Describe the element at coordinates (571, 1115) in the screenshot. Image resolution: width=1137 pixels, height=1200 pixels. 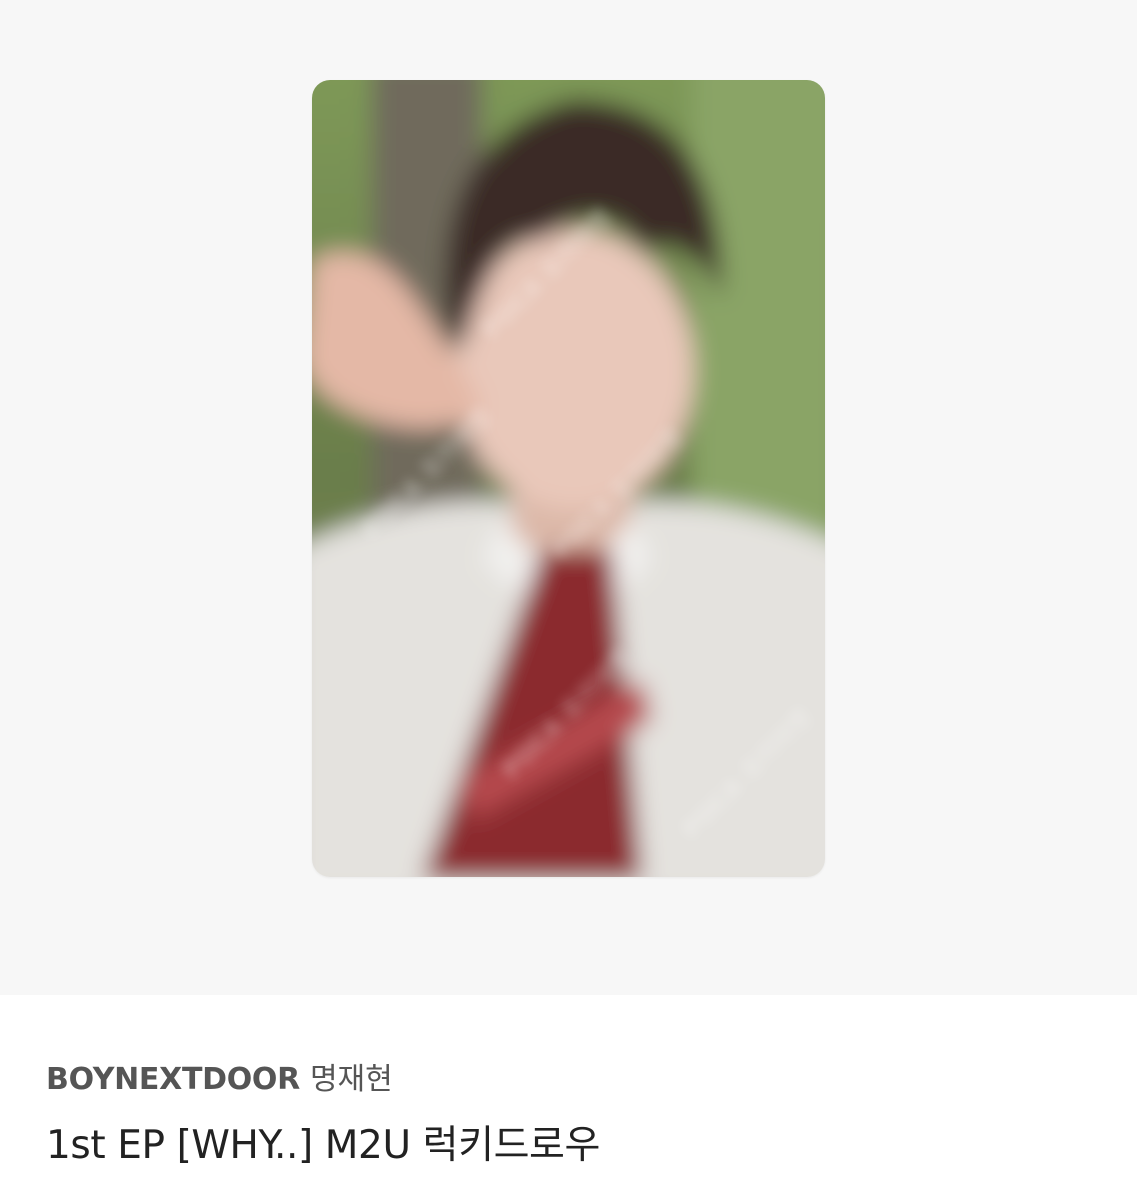
I see `product-info: BOYNEXTDOOR 명재현 1st EP [WHY..] M2U 럭키드로우` at that location.